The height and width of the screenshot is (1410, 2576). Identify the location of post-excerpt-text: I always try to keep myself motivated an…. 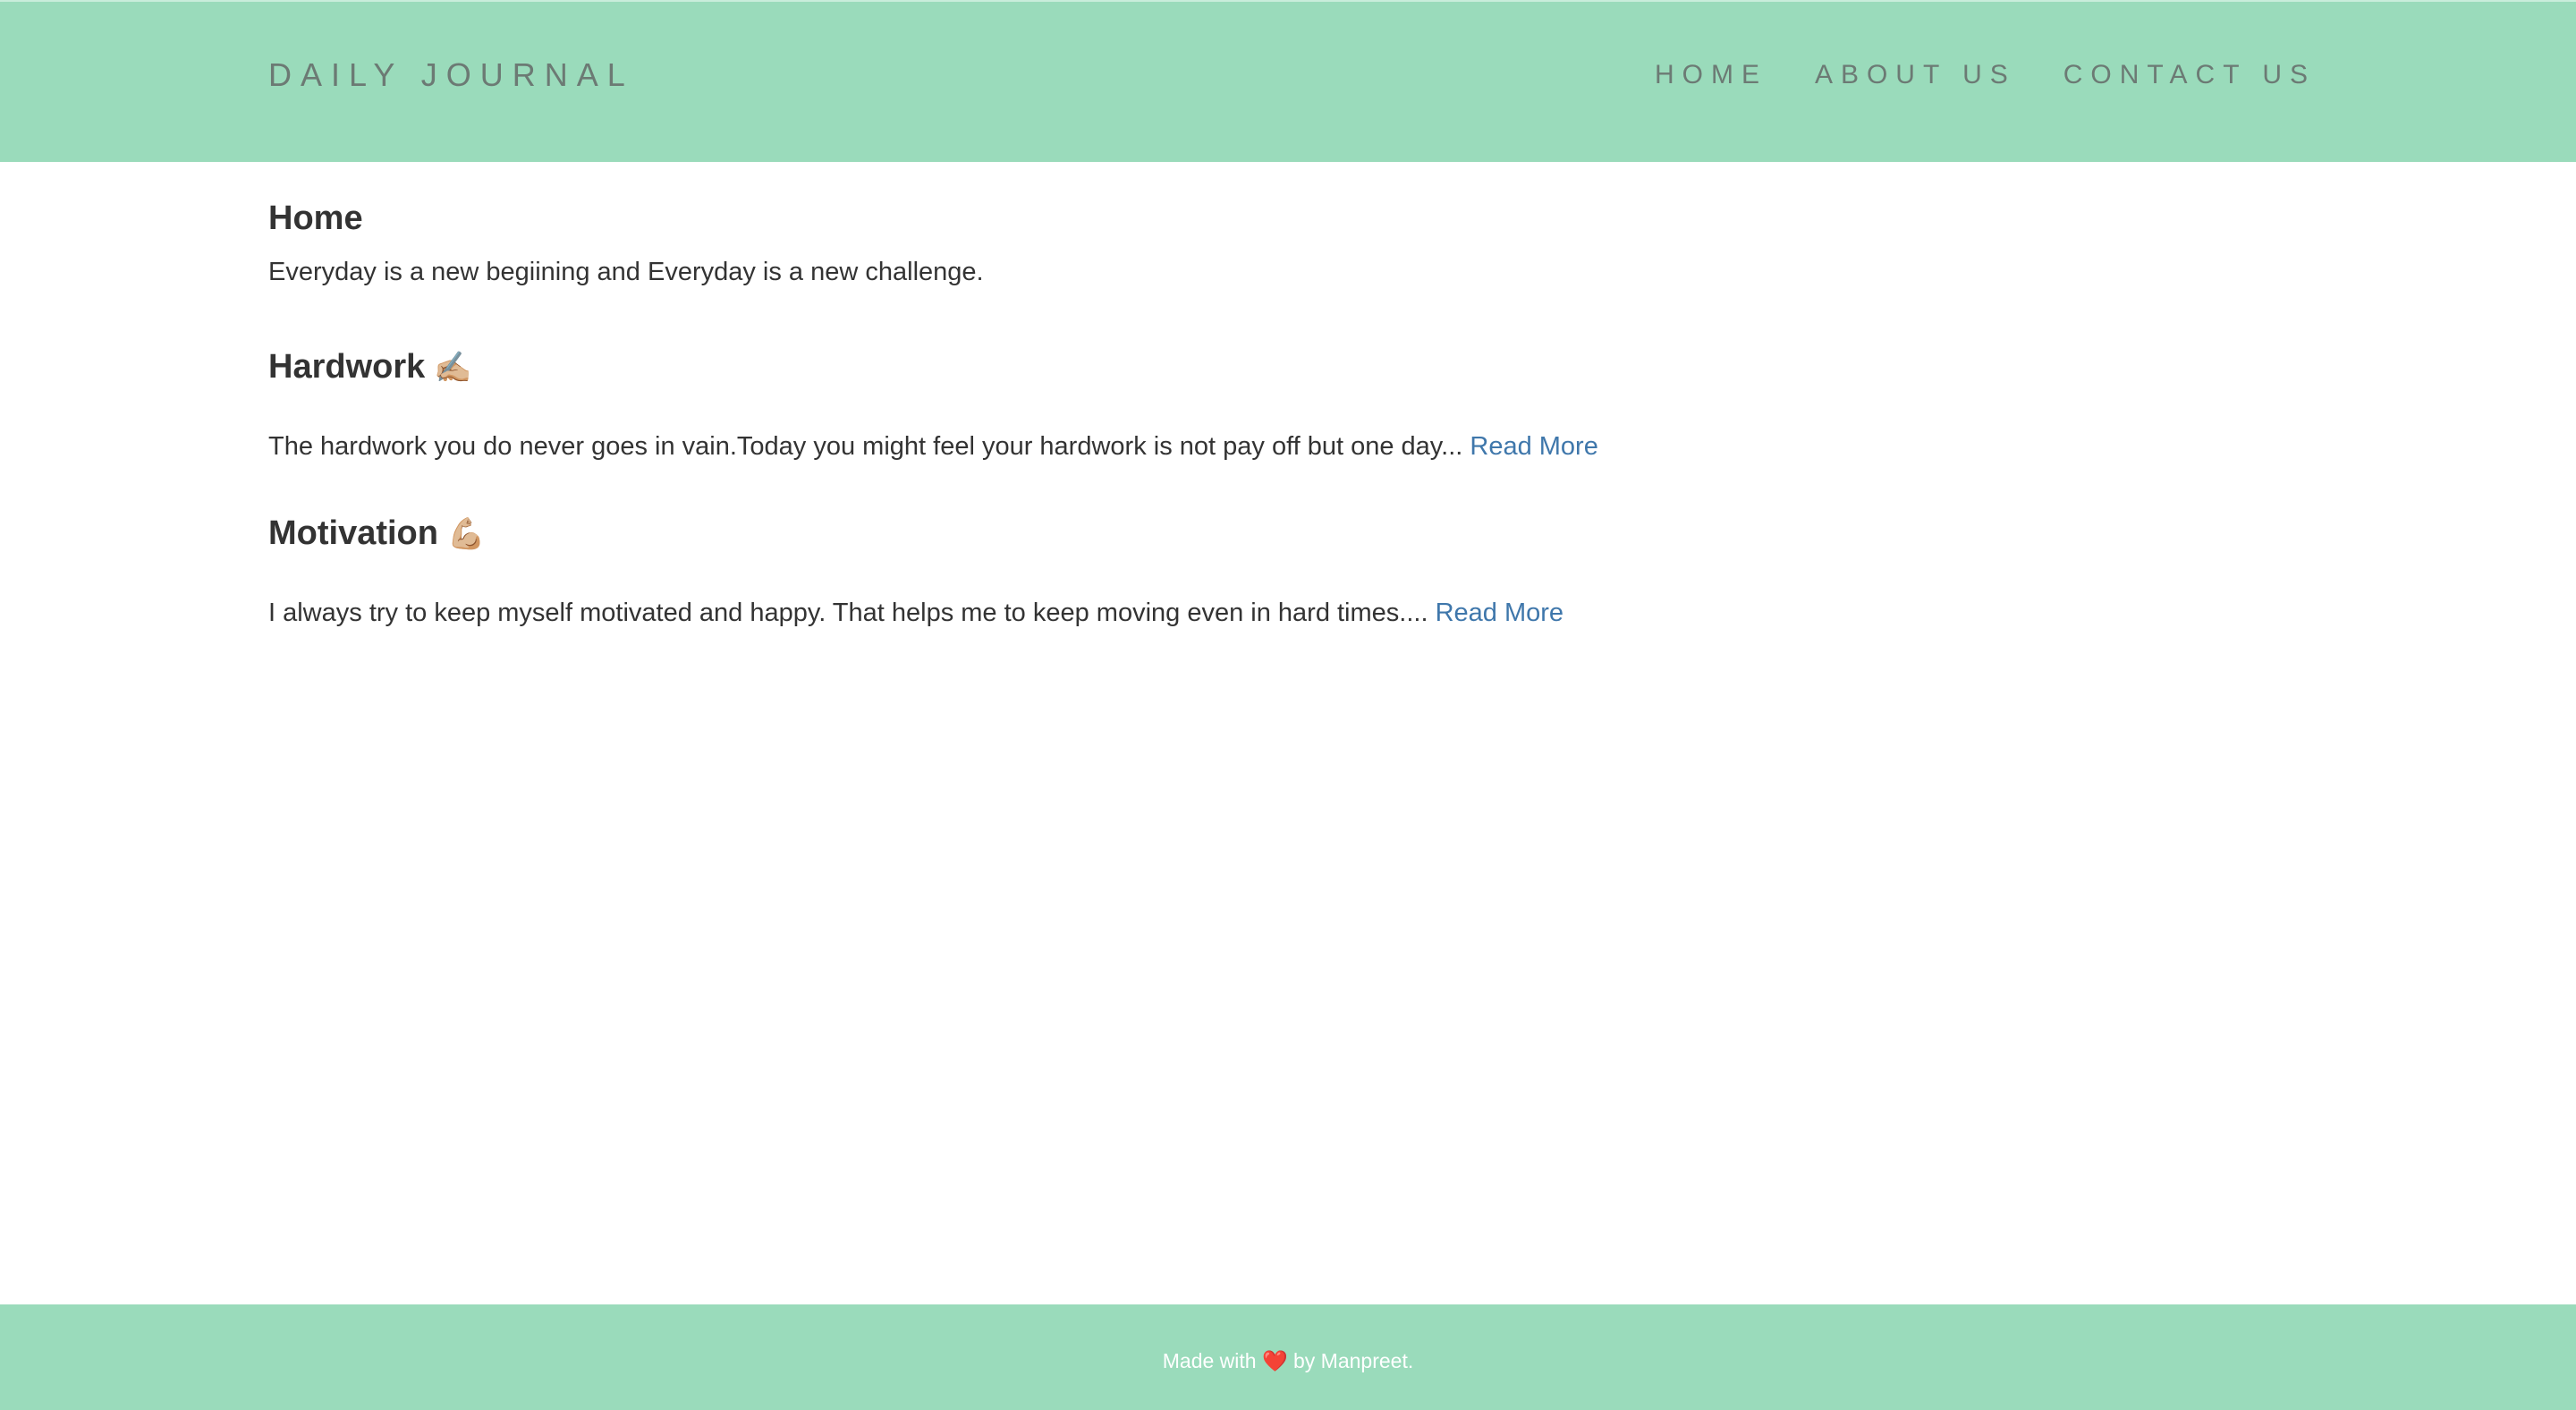
(852, 613).